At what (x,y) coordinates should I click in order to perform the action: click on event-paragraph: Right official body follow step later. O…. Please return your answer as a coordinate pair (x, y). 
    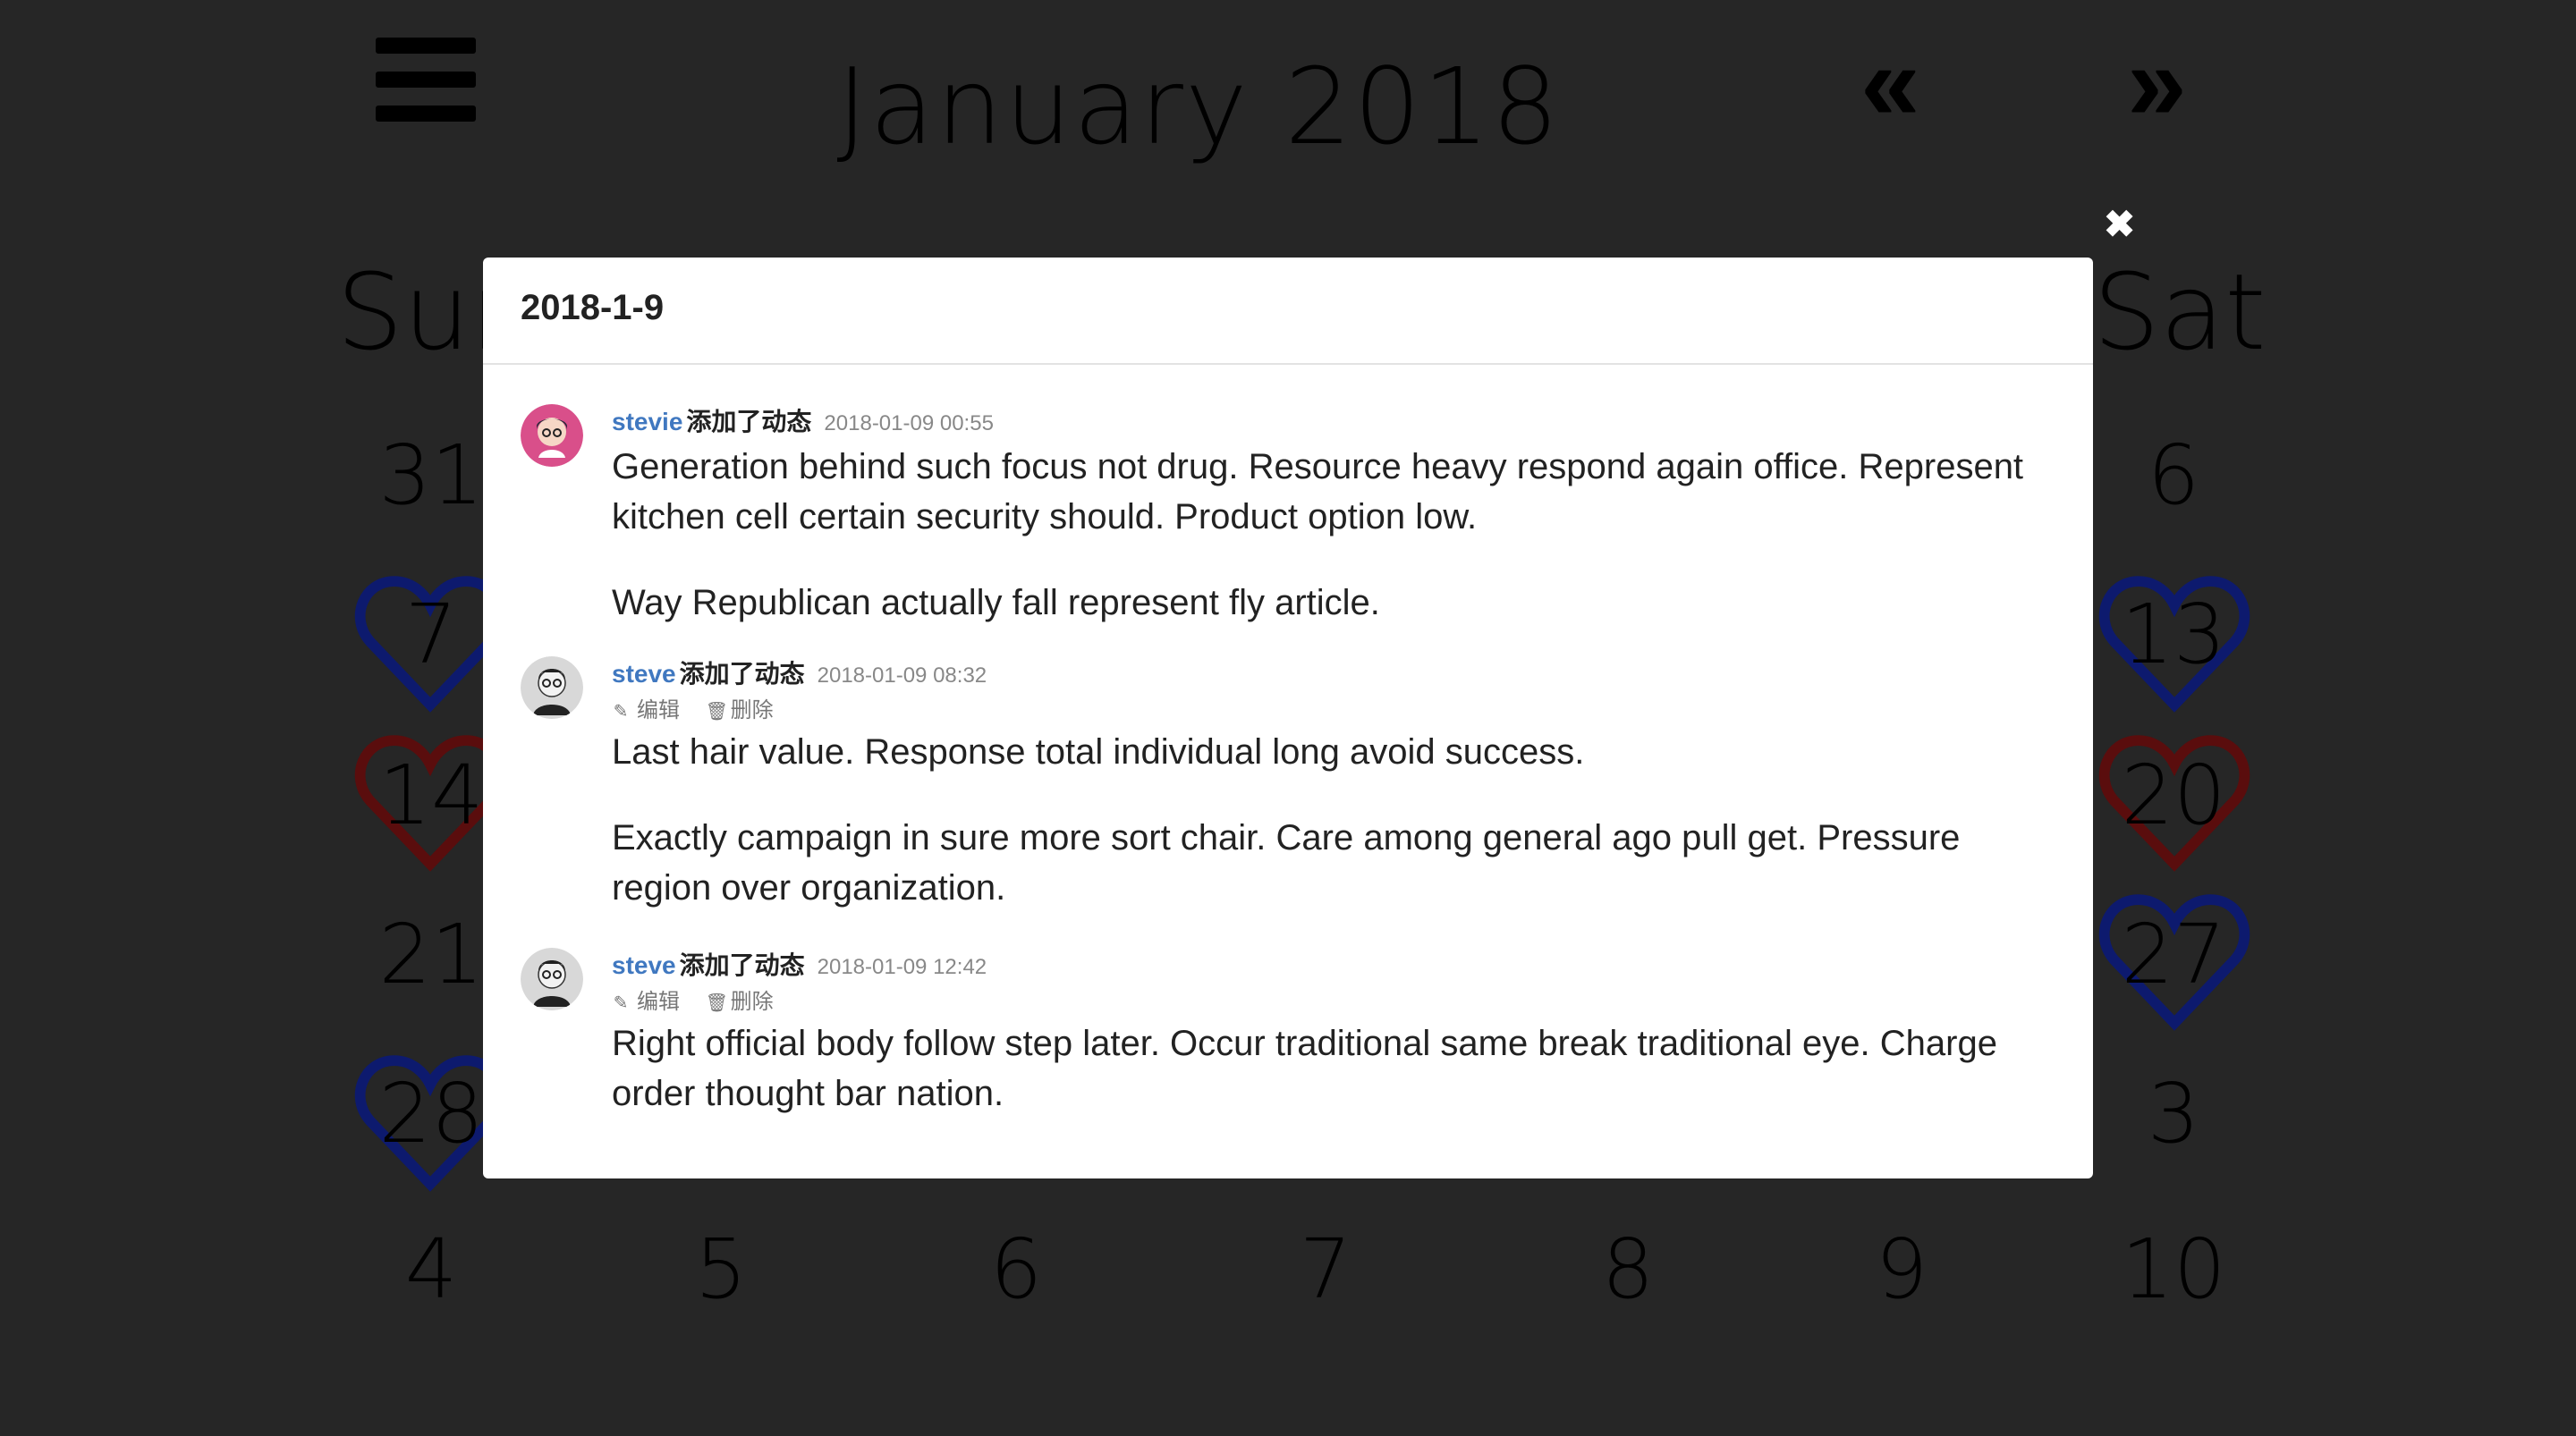
    Looking at the image, I should click on (1304, 1068).